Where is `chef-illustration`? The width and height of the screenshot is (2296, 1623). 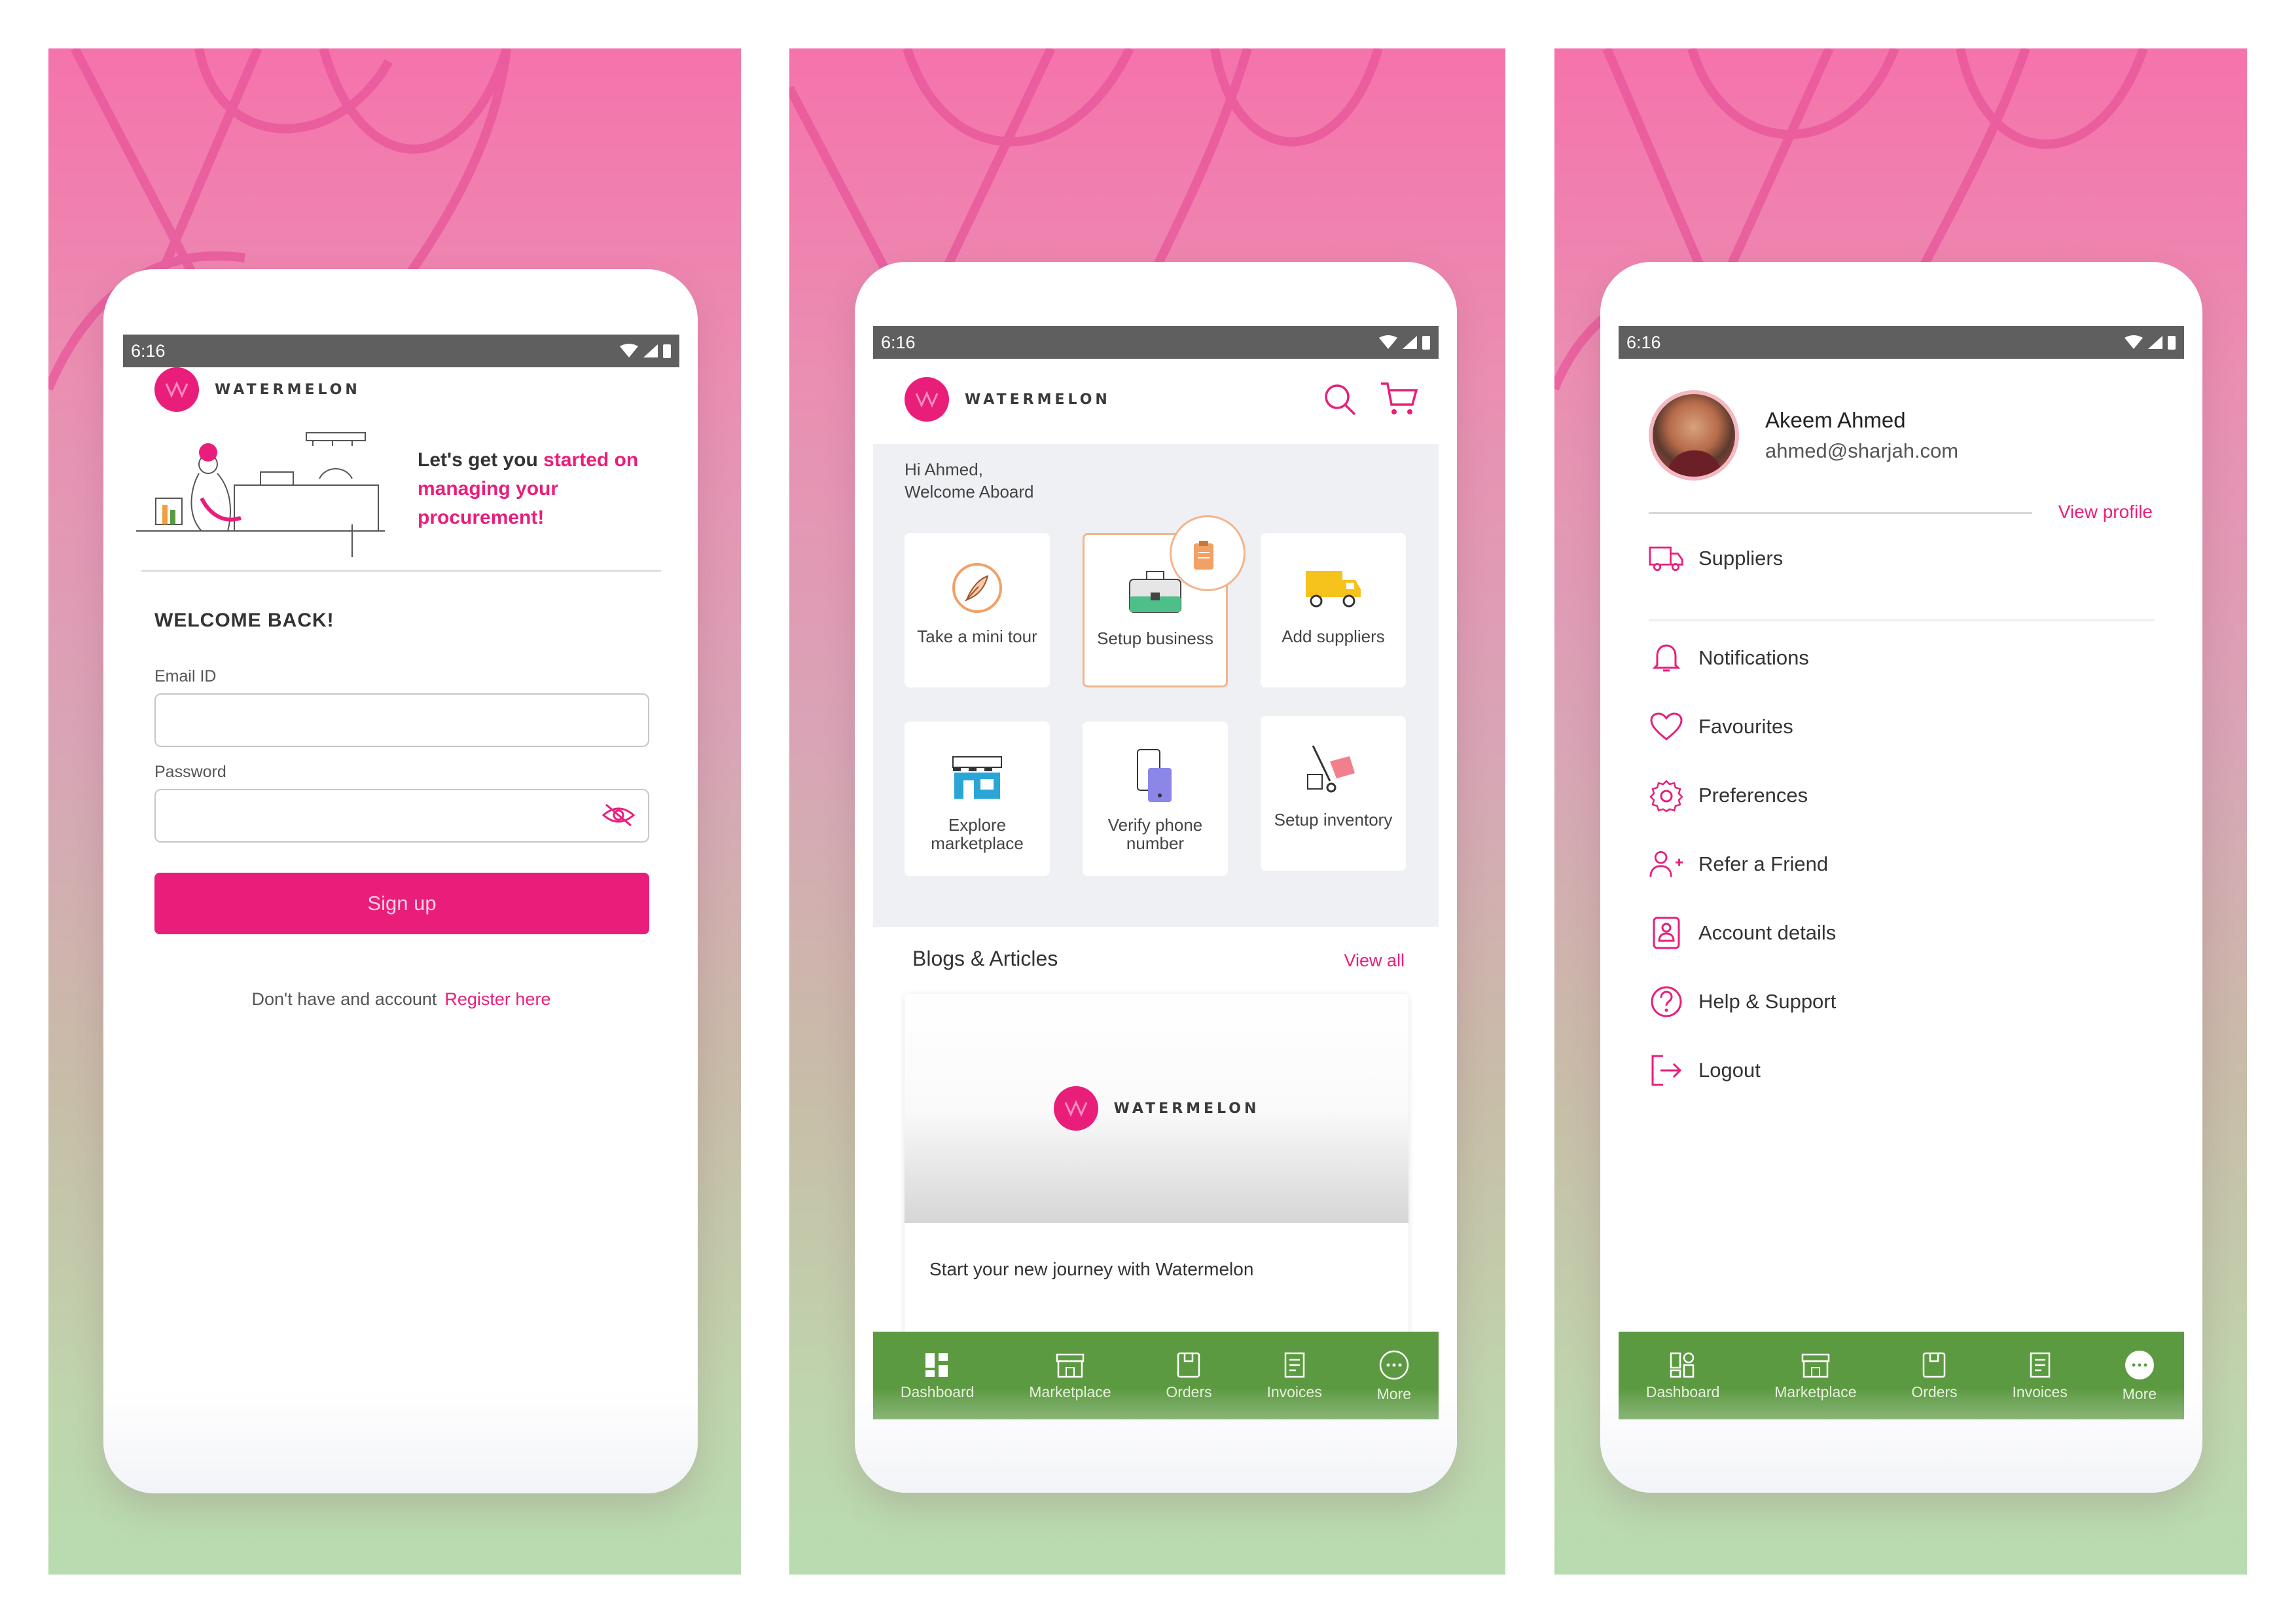 chef-illustration is located at coordinates (260, 494).